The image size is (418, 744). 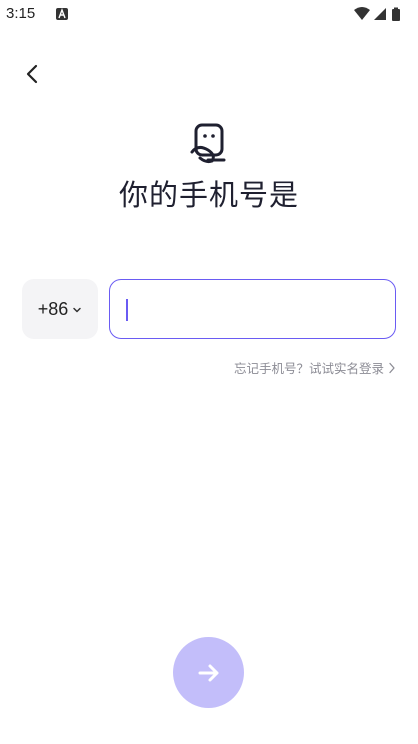 I want to click on text-cursor, so click(x=127, y=310).